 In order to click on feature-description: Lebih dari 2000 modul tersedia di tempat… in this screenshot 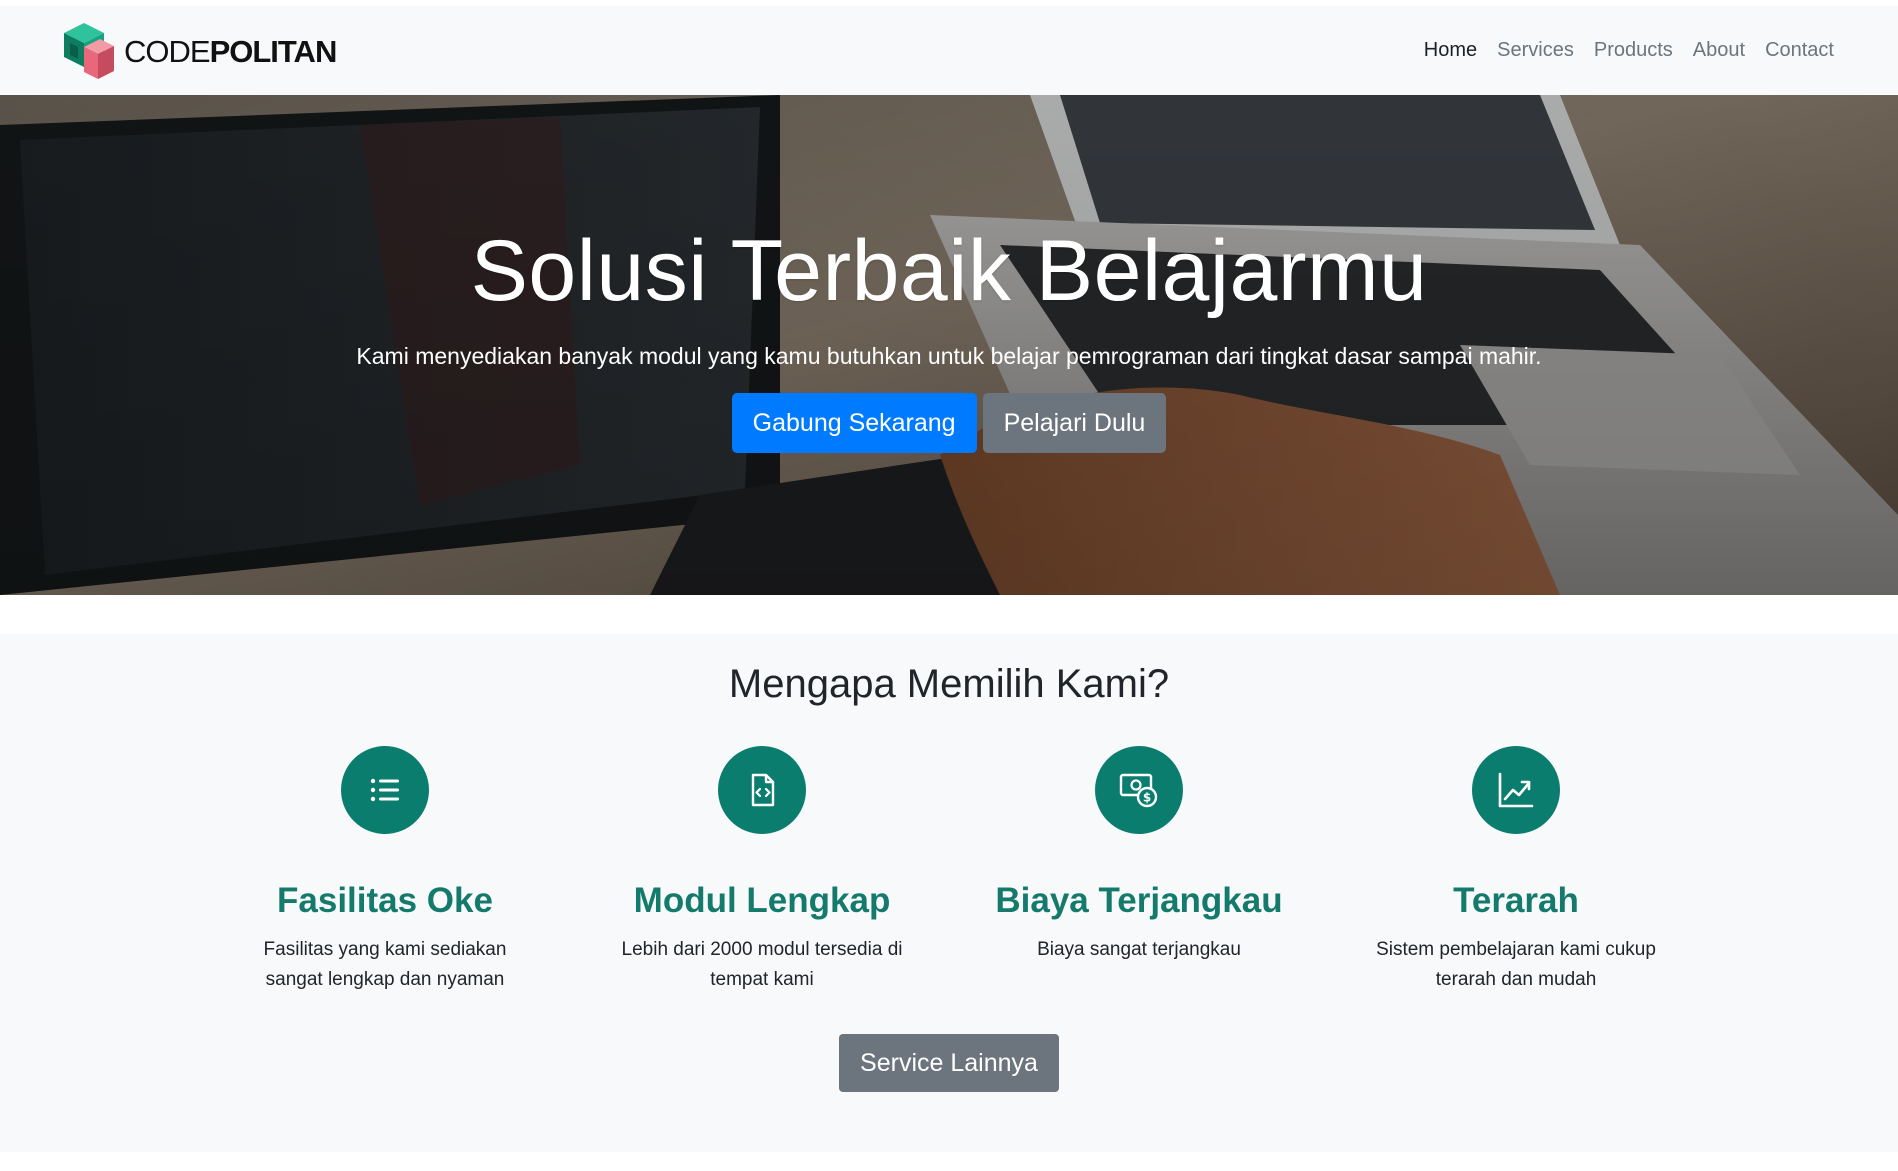, I will do `click(762, 964)`.